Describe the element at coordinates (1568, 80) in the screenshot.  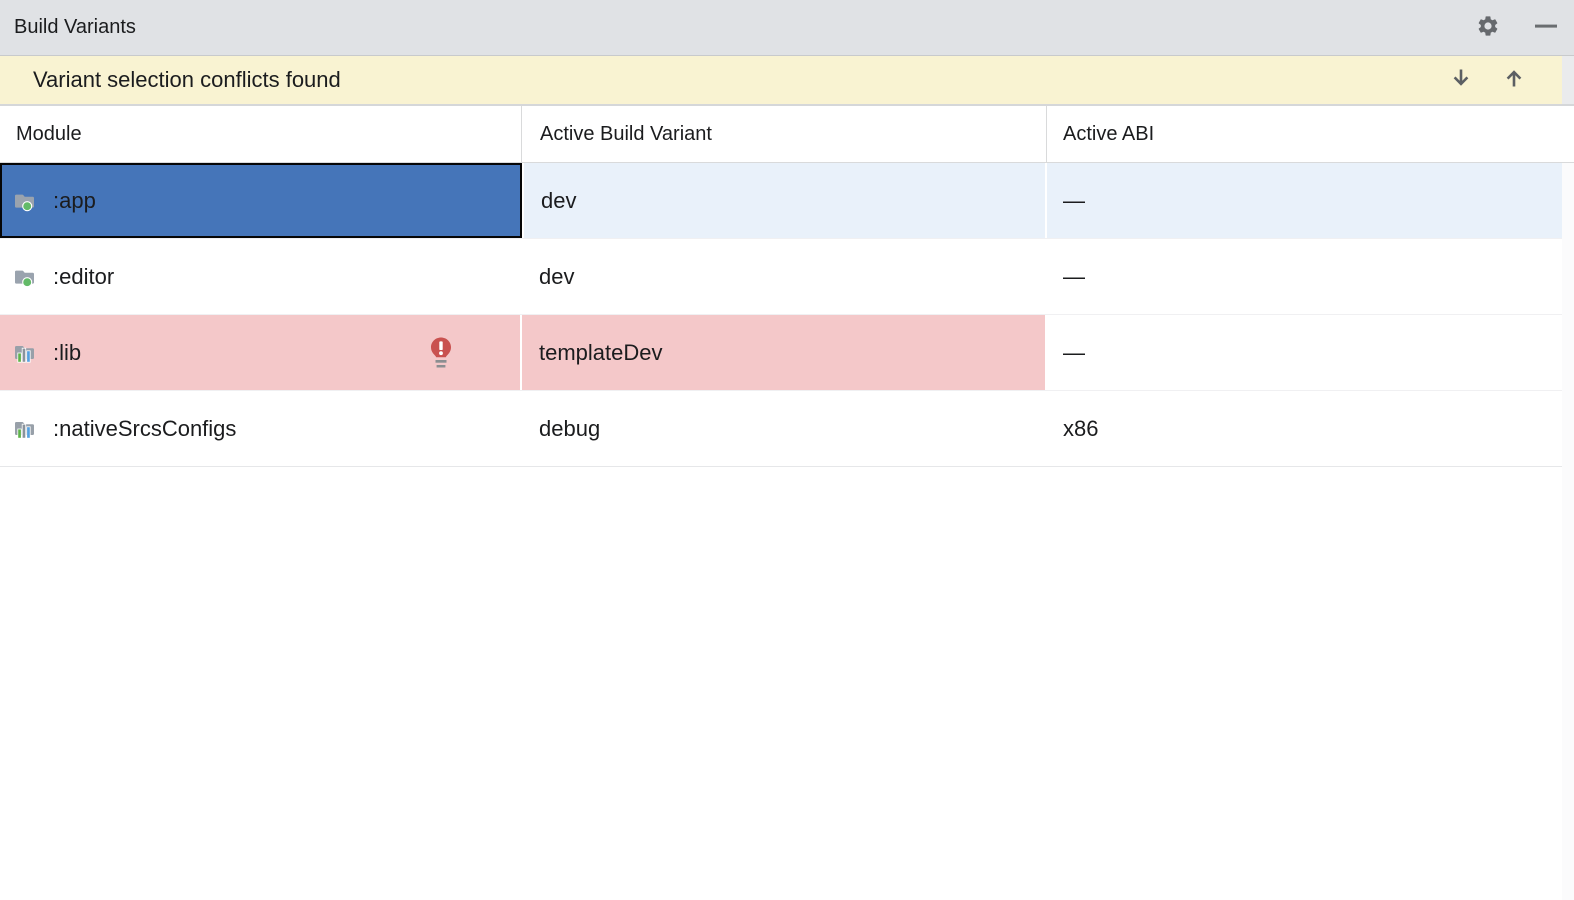
I see `scrollbar-gutter-banner` at that location.